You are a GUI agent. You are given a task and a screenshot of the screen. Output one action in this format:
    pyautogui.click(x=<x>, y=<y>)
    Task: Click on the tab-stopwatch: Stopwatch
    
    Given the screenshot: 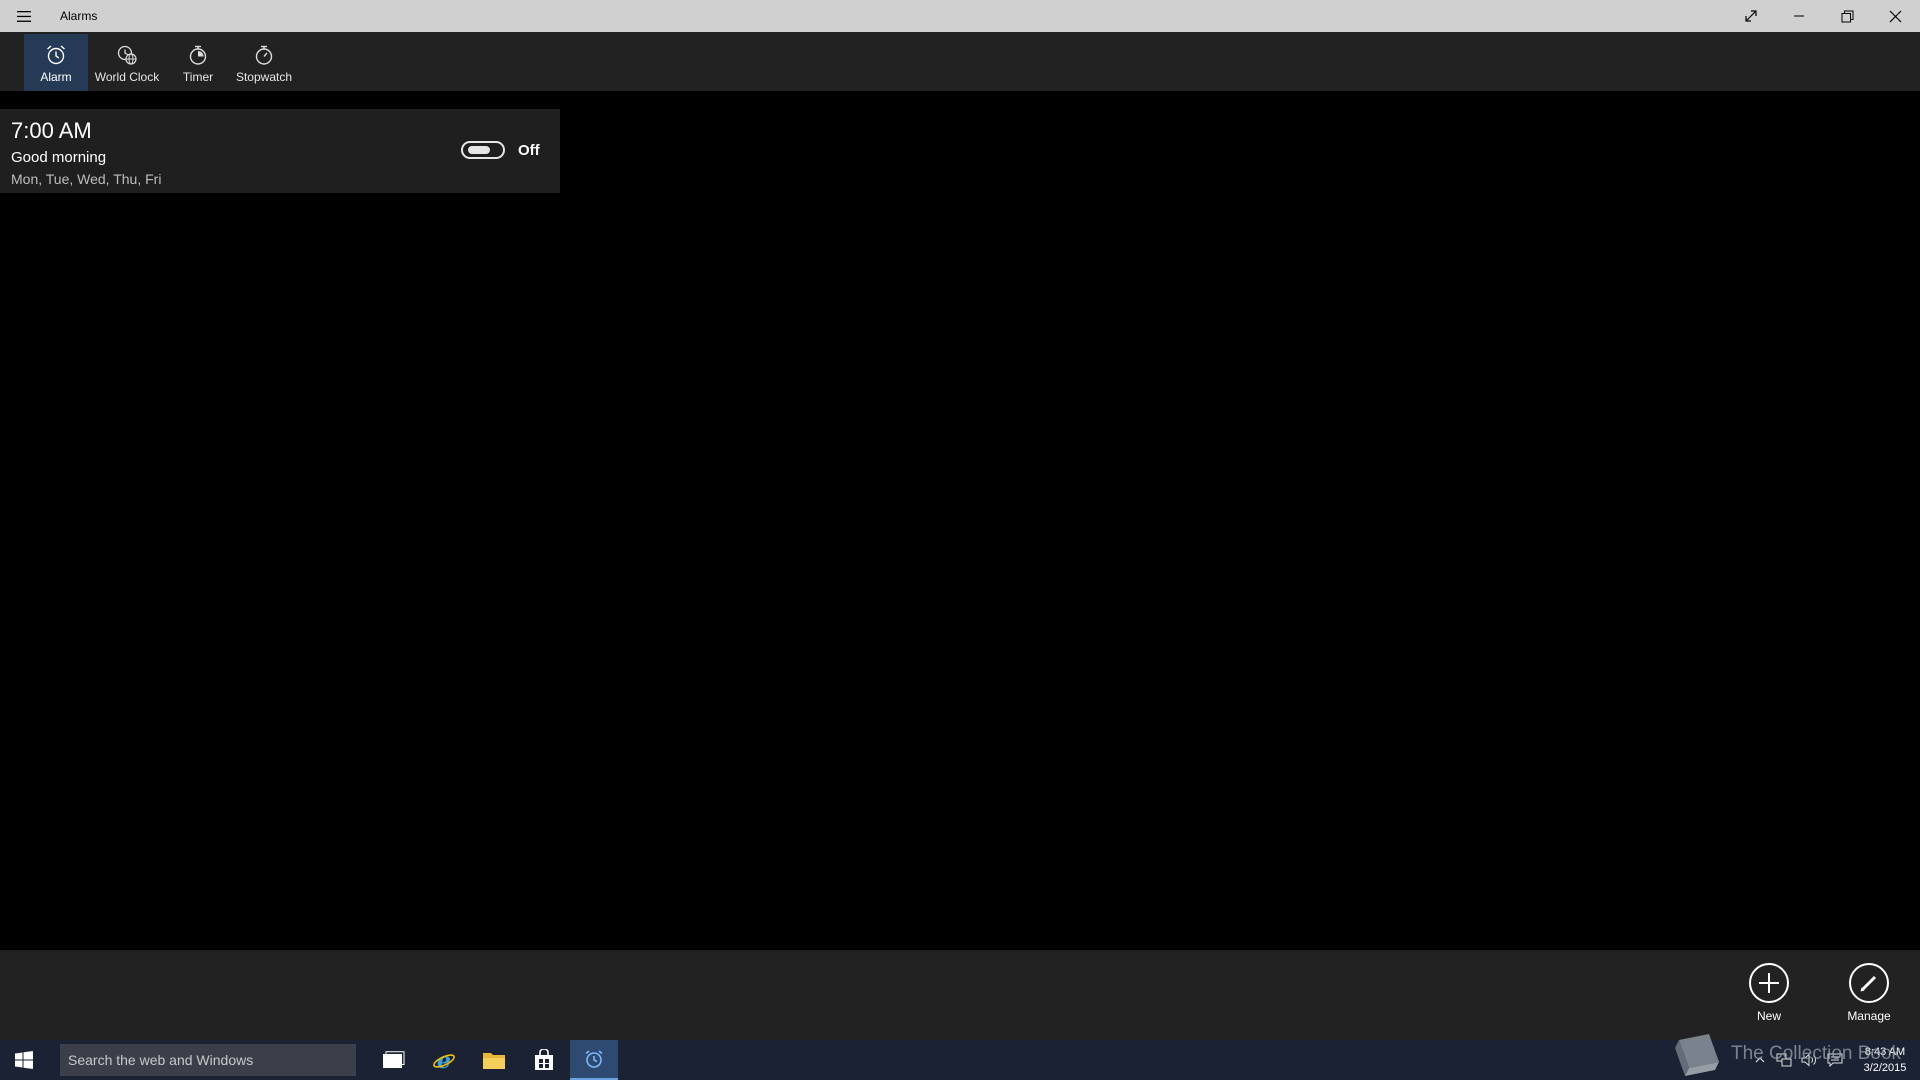 What is the action you would take?
    pyautogui.click(x=264, y=62)
    